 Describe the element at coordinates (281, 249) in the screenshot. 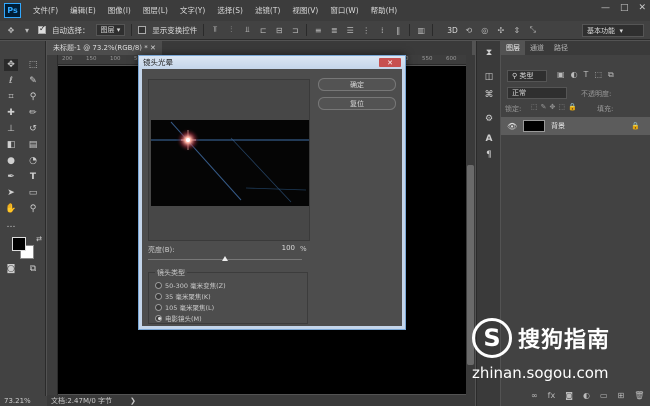

I see `brightness-input: 100` at that location.